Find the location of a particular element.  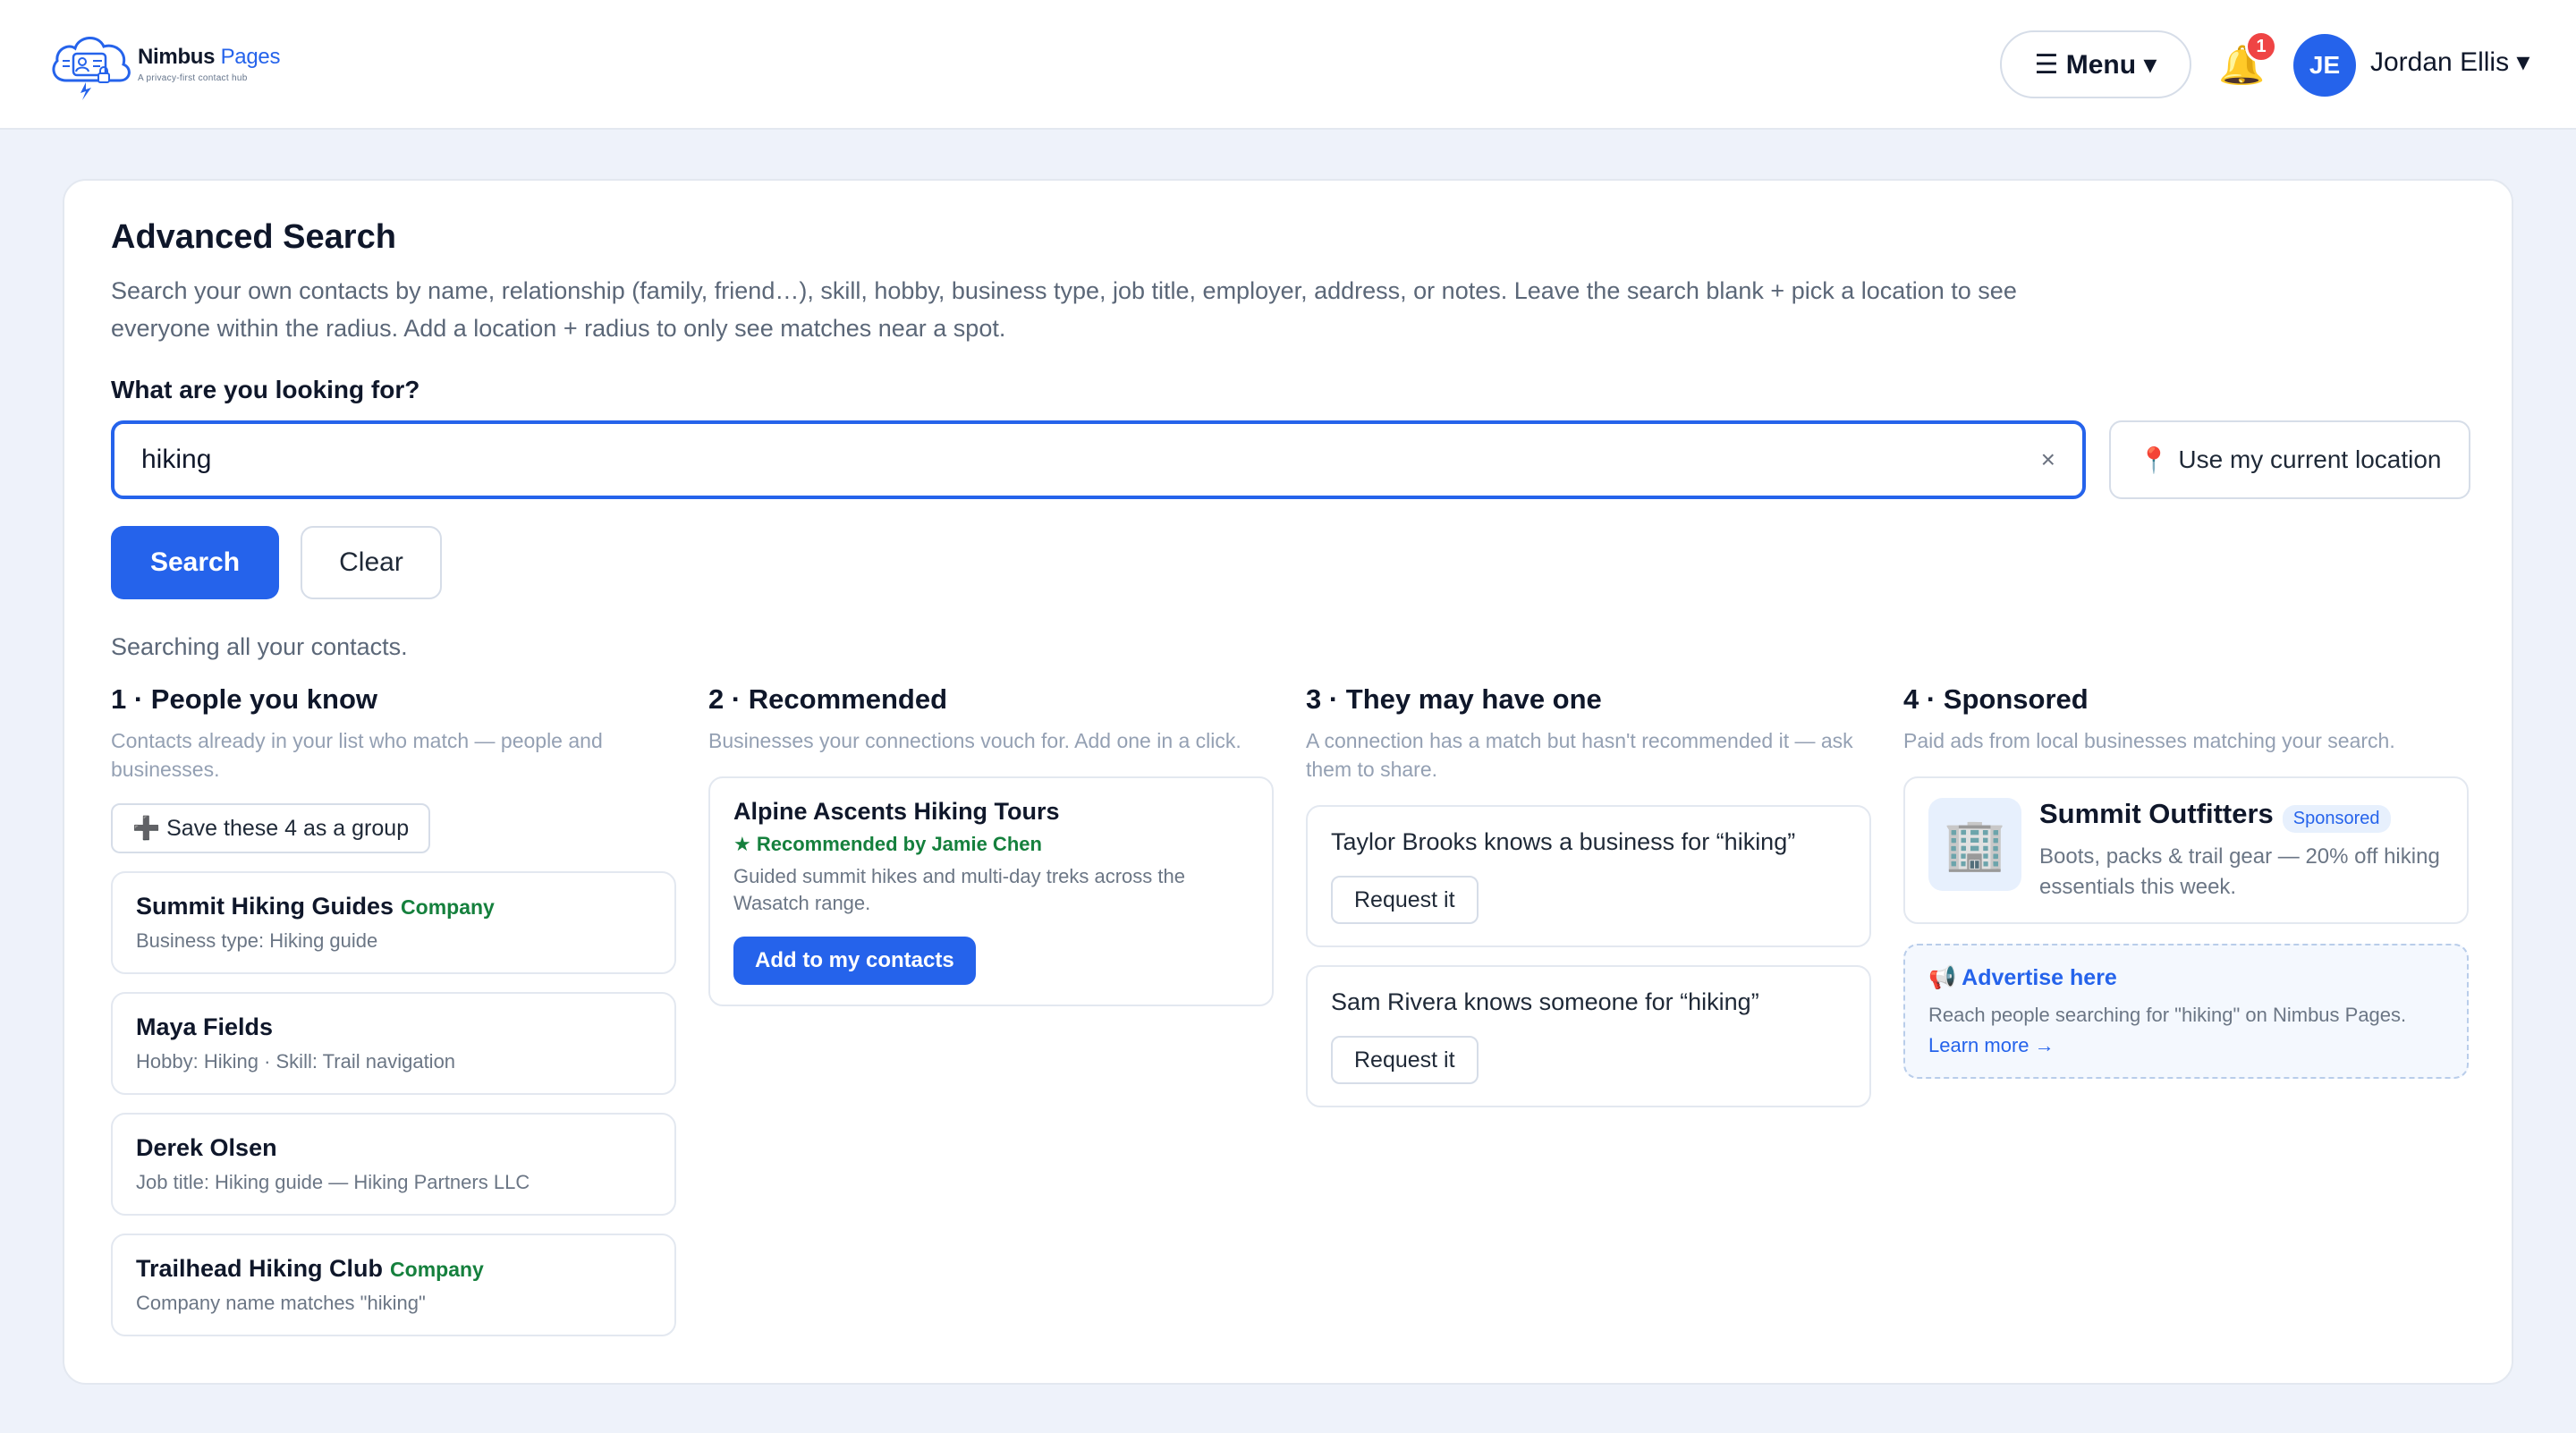

contact-name: Trailhead Hiking Club is located at coordinates (260, 1268).